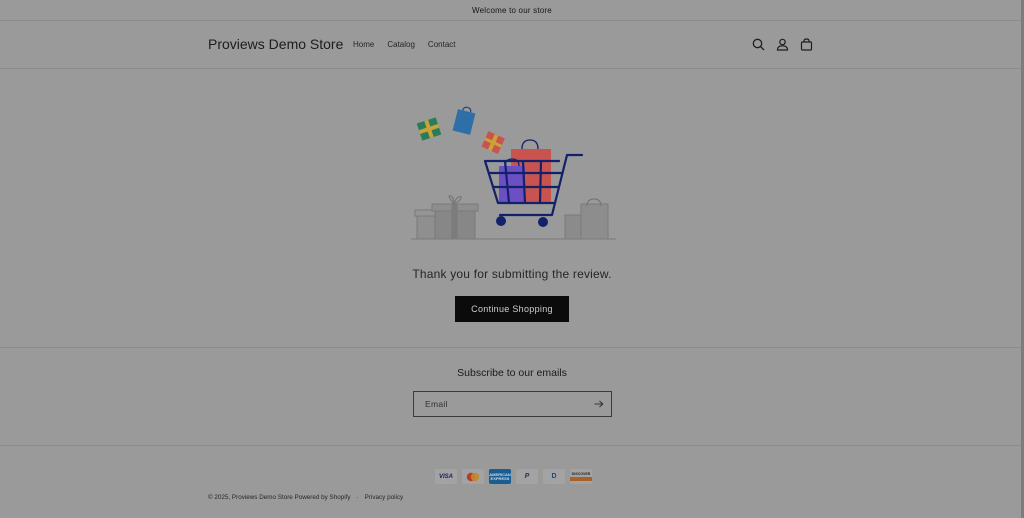 The width and height of the screenshot is (1024, 518). What do you see at coordinates (554, 476) in the screenshot?
I see `diners-club-icon: D` at bounding box center [554, 476].